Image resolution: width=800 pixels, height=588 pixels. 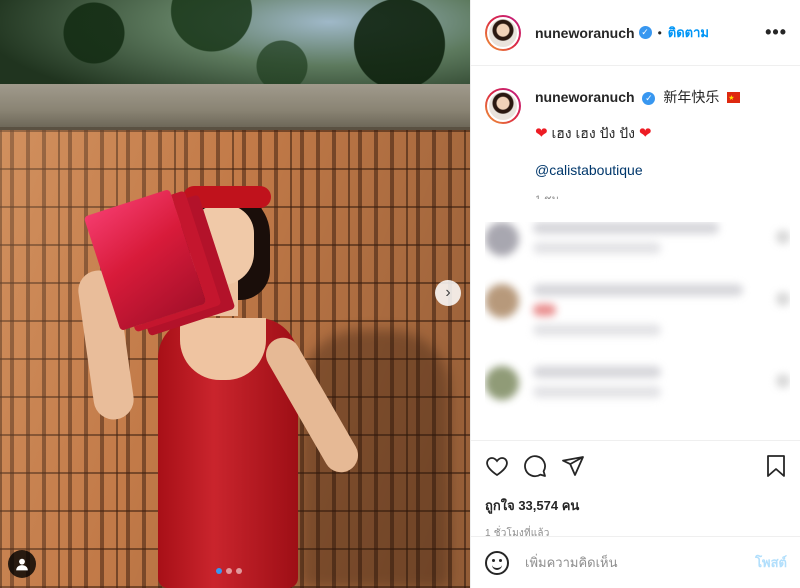 What do you see at coordinates (691, 97) in the screenshot?
I see `caption-text: 新年快乐` at bounding box center [691, 97].